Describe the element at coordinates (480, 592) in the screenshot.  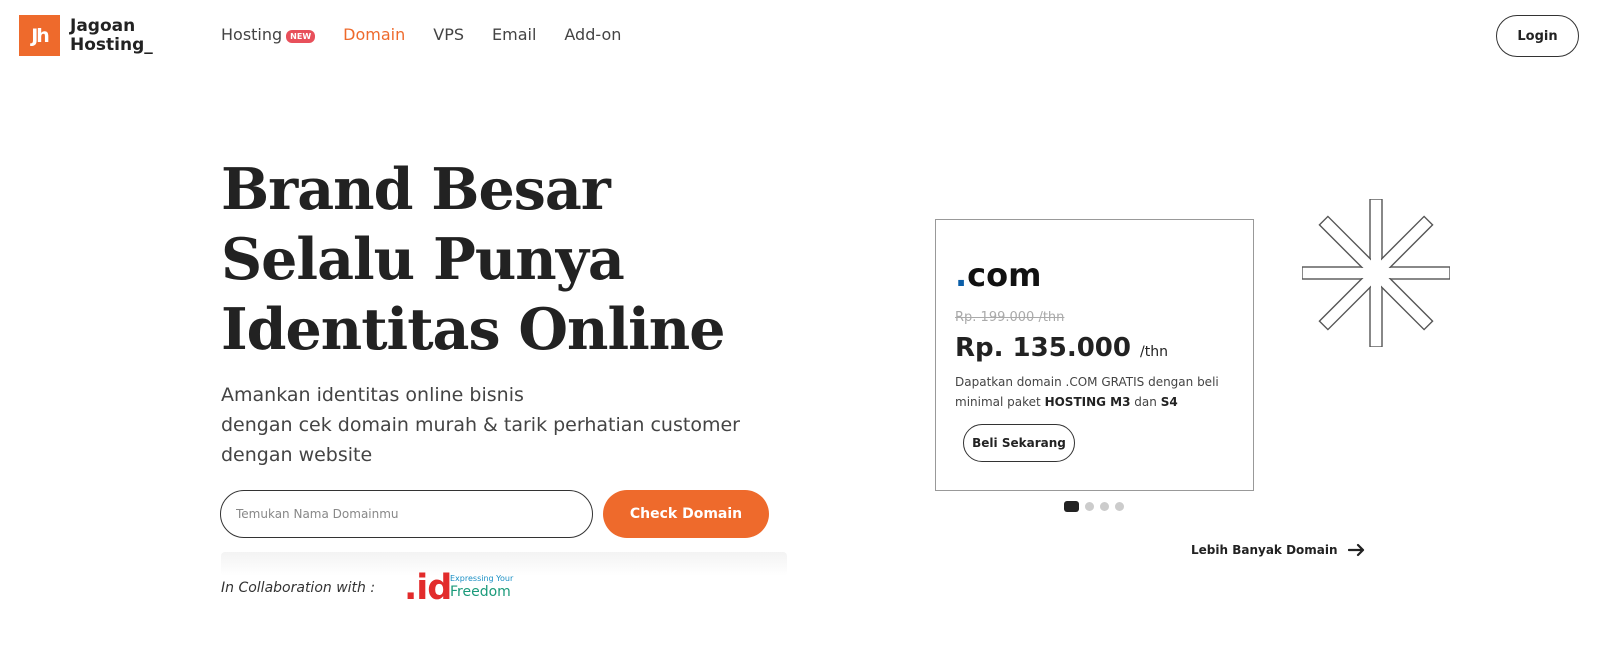
I see `id-logo-word: Freedom` at that location.